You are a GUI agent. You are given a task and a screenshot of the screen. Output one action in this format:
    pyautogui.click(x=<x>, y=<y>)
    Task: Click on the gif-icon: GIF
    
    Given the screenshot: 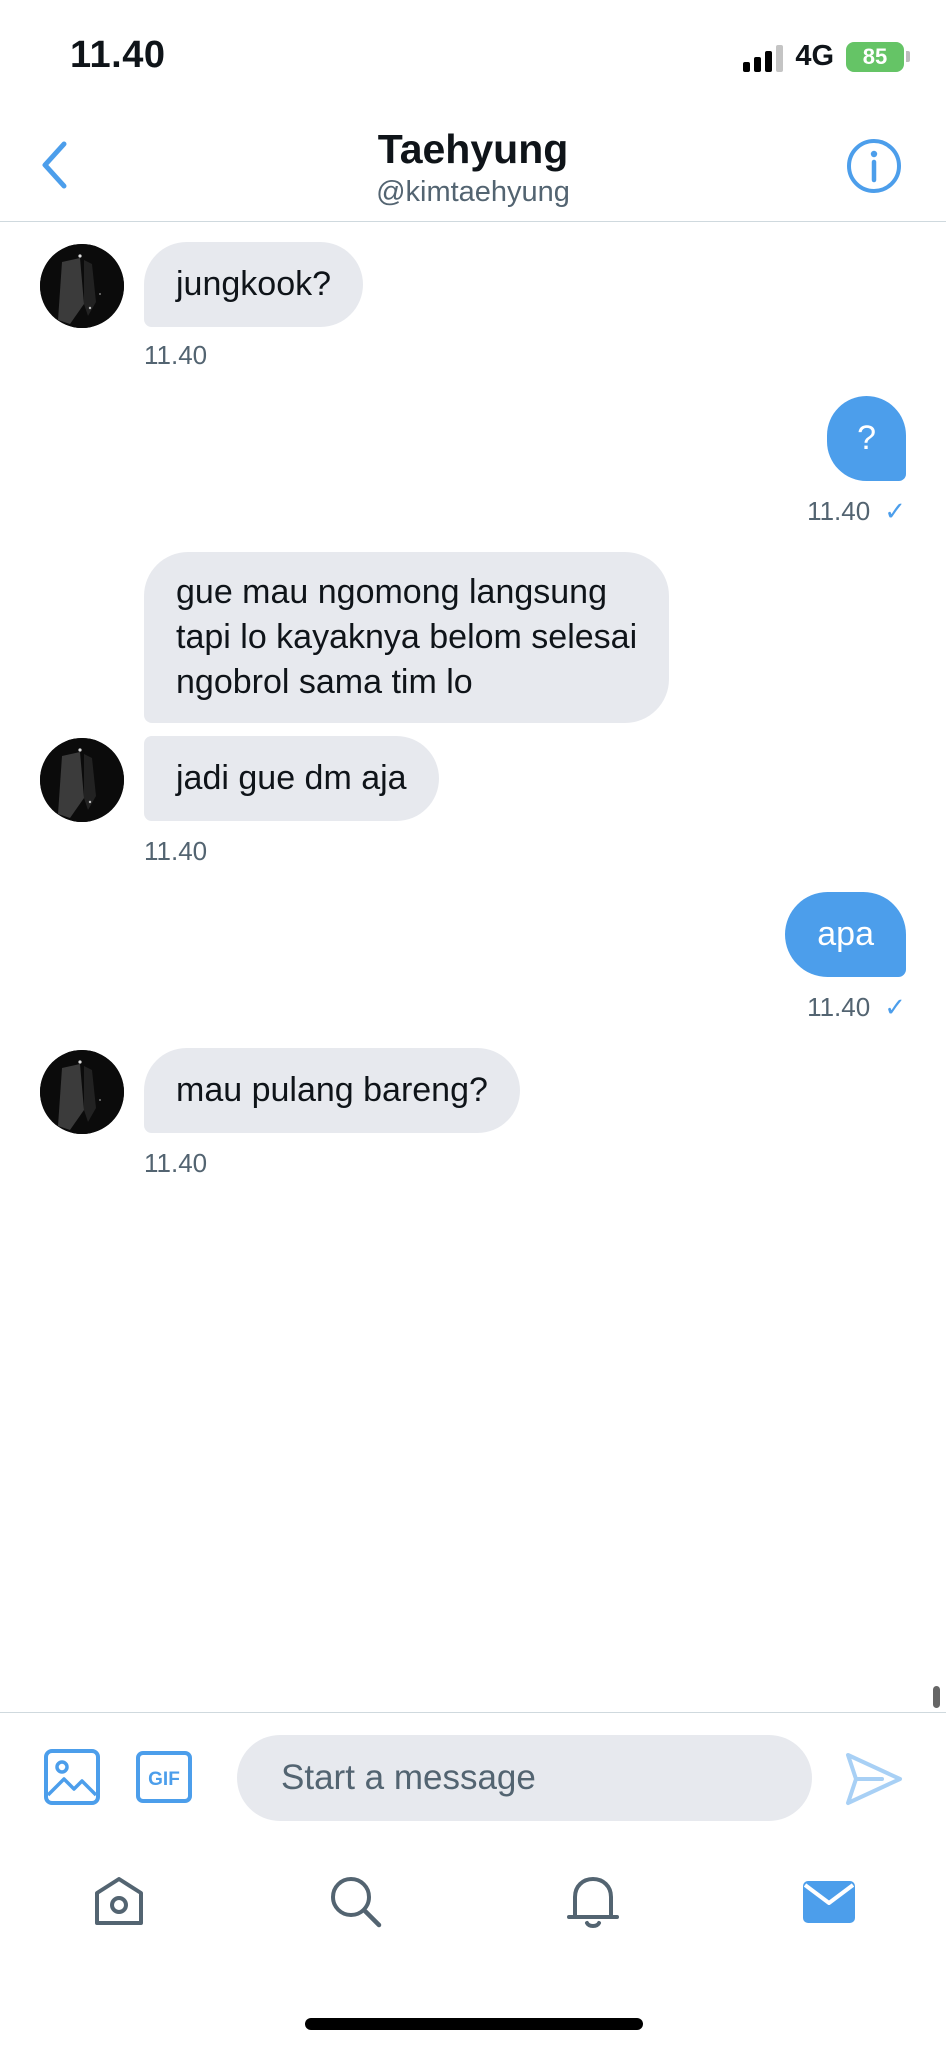 What is the action you would take?
    pyautogui.click(x=164, y=1777)
    